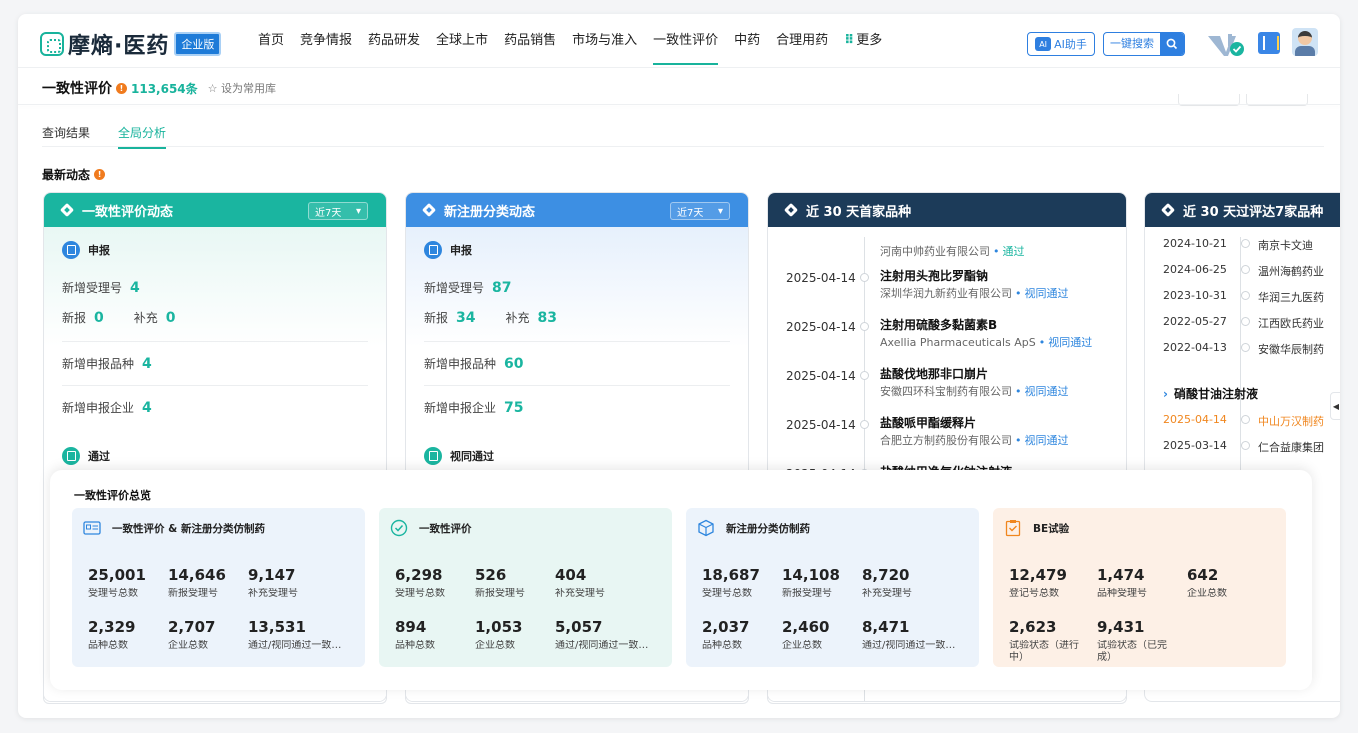 The height and width of the screenshot is (733, 1358). What do you see at coordinates (107, 363) in the screenshot?
I see `new-variety-row: 新增申报品种 4` at bounding box center [107, 363].